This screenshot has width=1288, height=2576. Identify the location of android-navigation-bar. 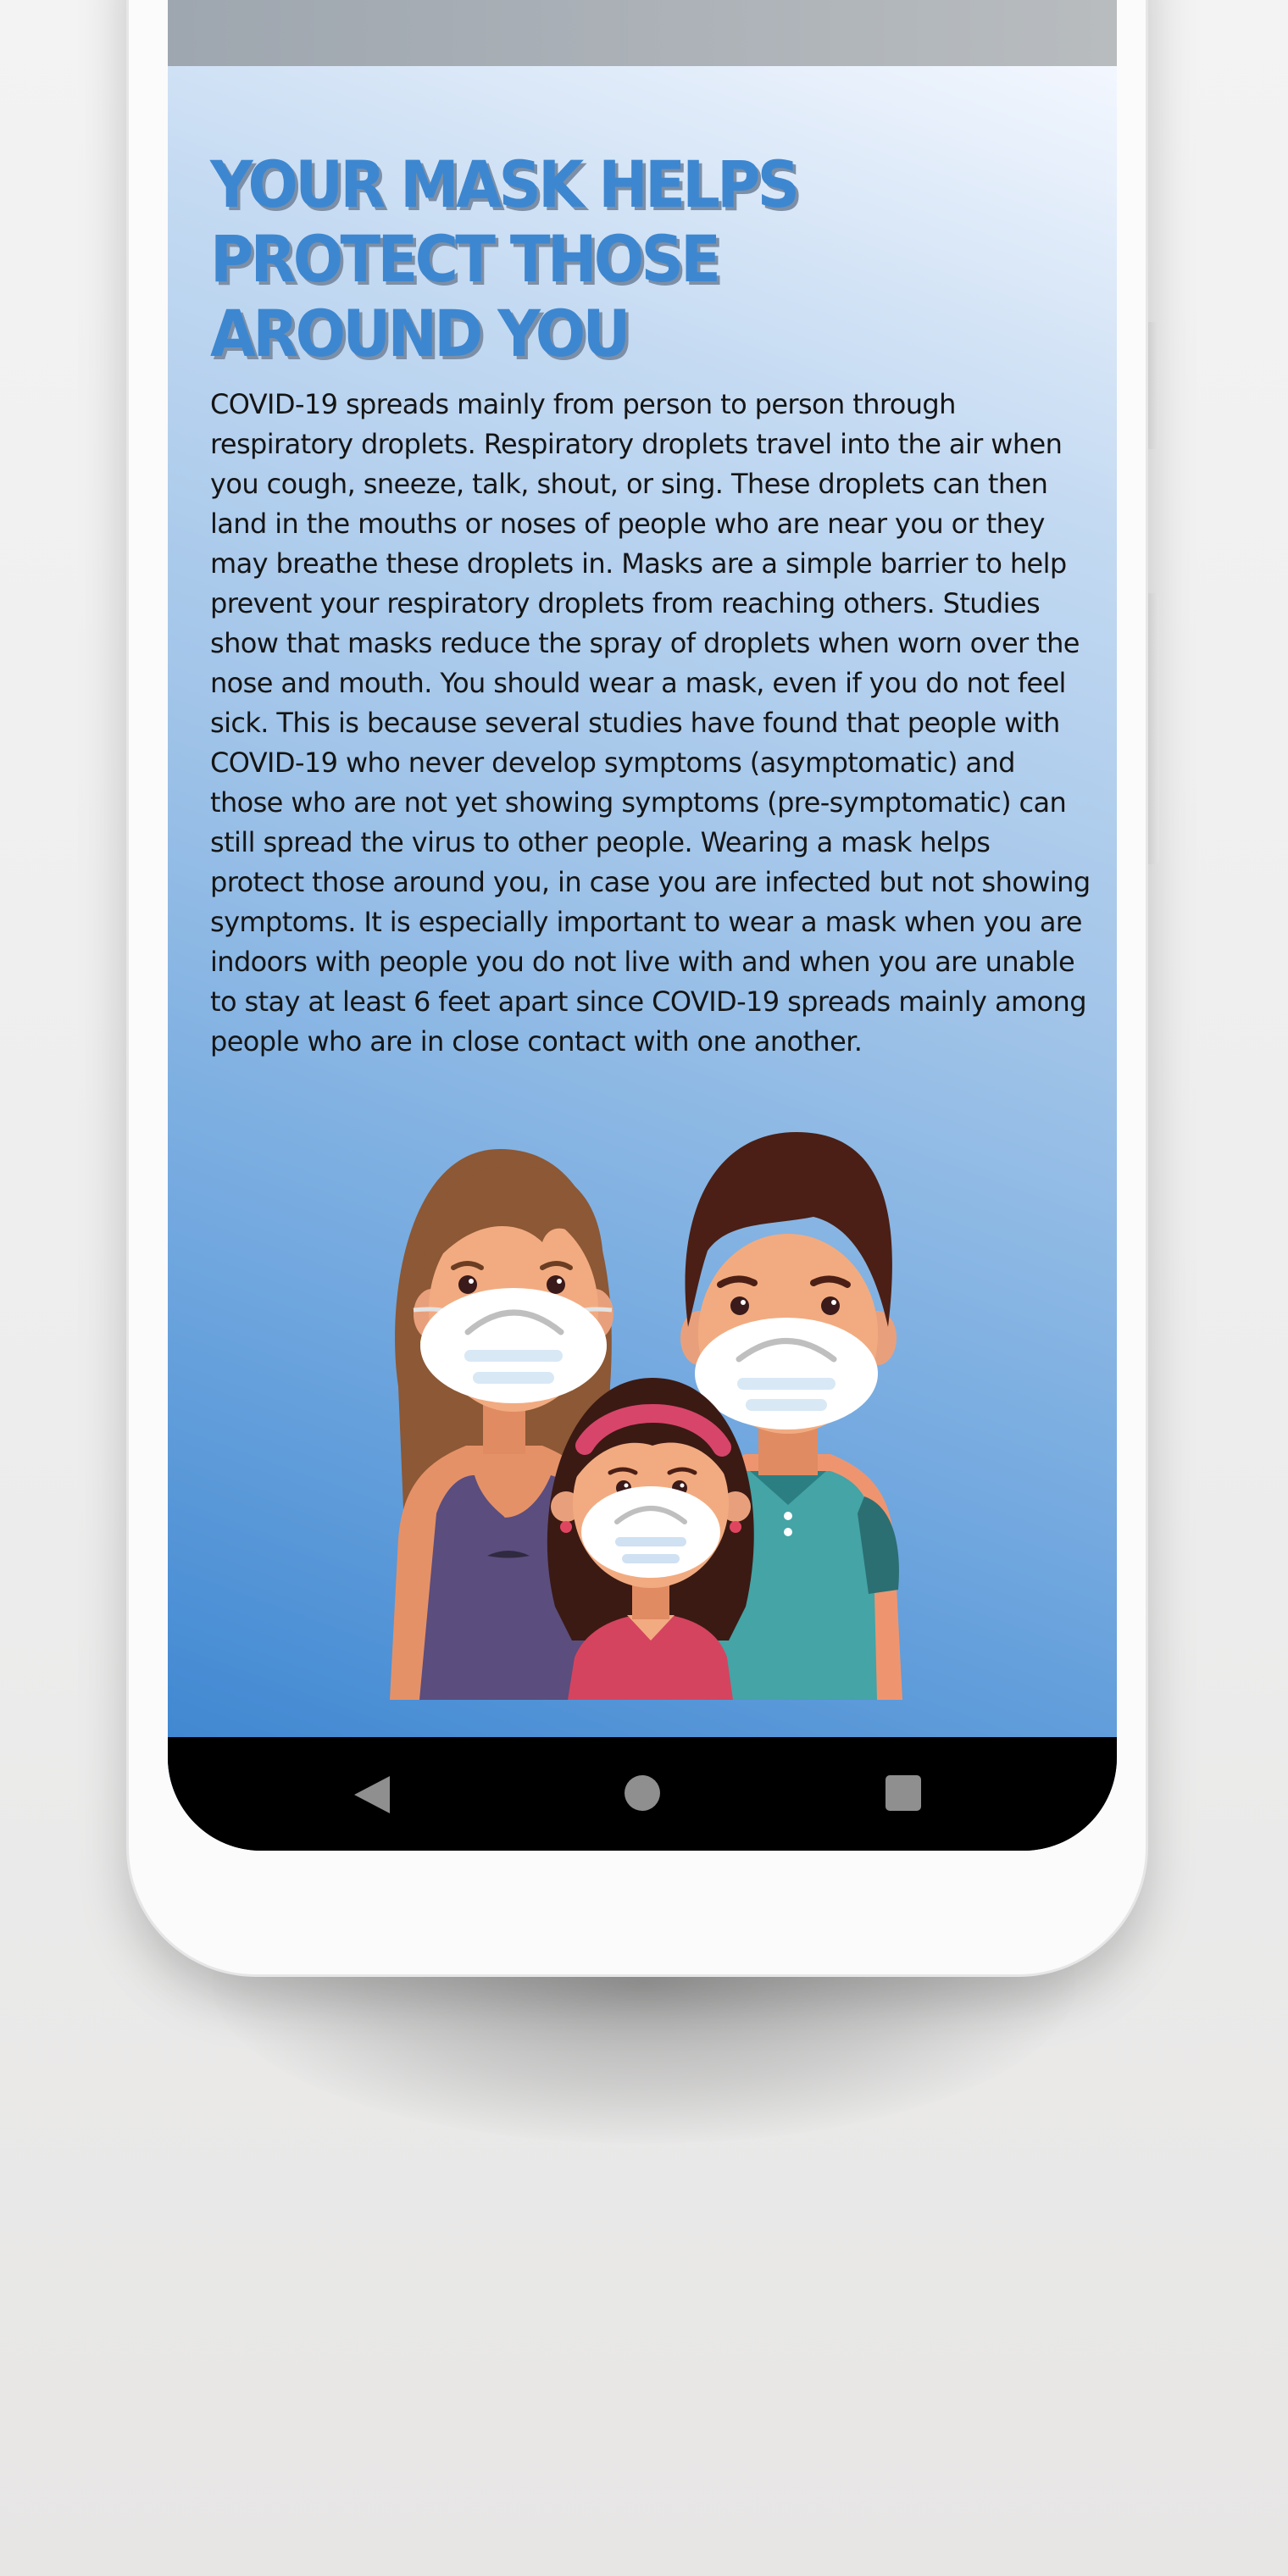
(642, 1794).